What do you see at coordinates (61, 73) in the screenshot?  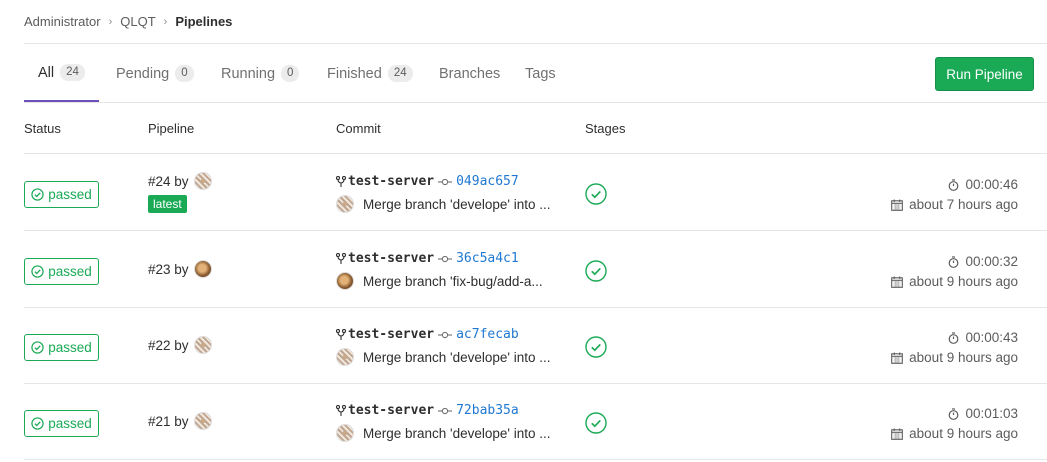 I see `tab-all: All 24` at bounding box center [61, 73].